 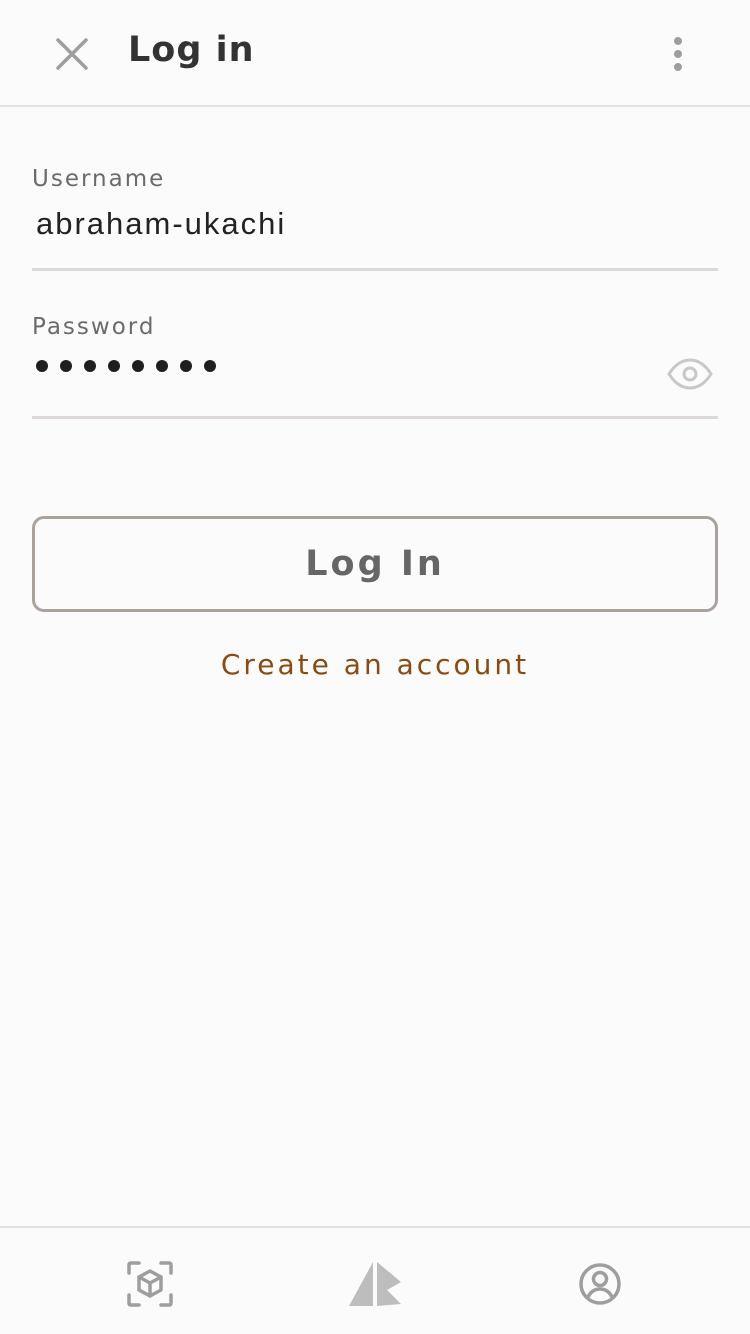 I want to click on username-underline, so click(x=375, y=269).